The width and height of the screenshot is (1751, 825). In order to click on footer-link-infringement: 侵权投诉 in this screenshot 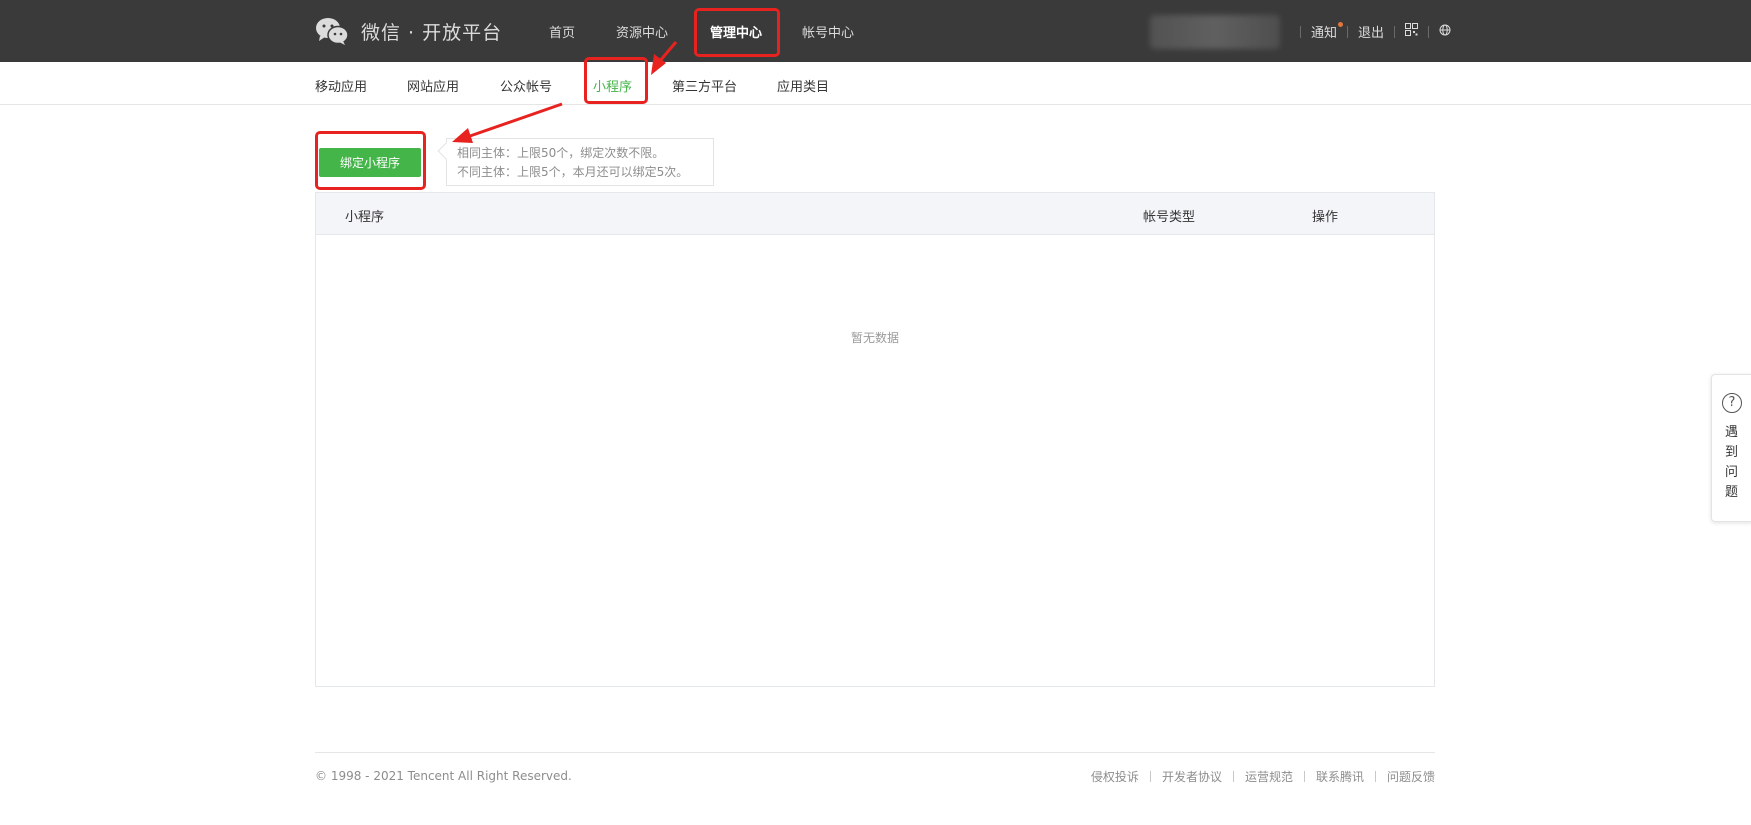, I will do `click(1115, 776)`.